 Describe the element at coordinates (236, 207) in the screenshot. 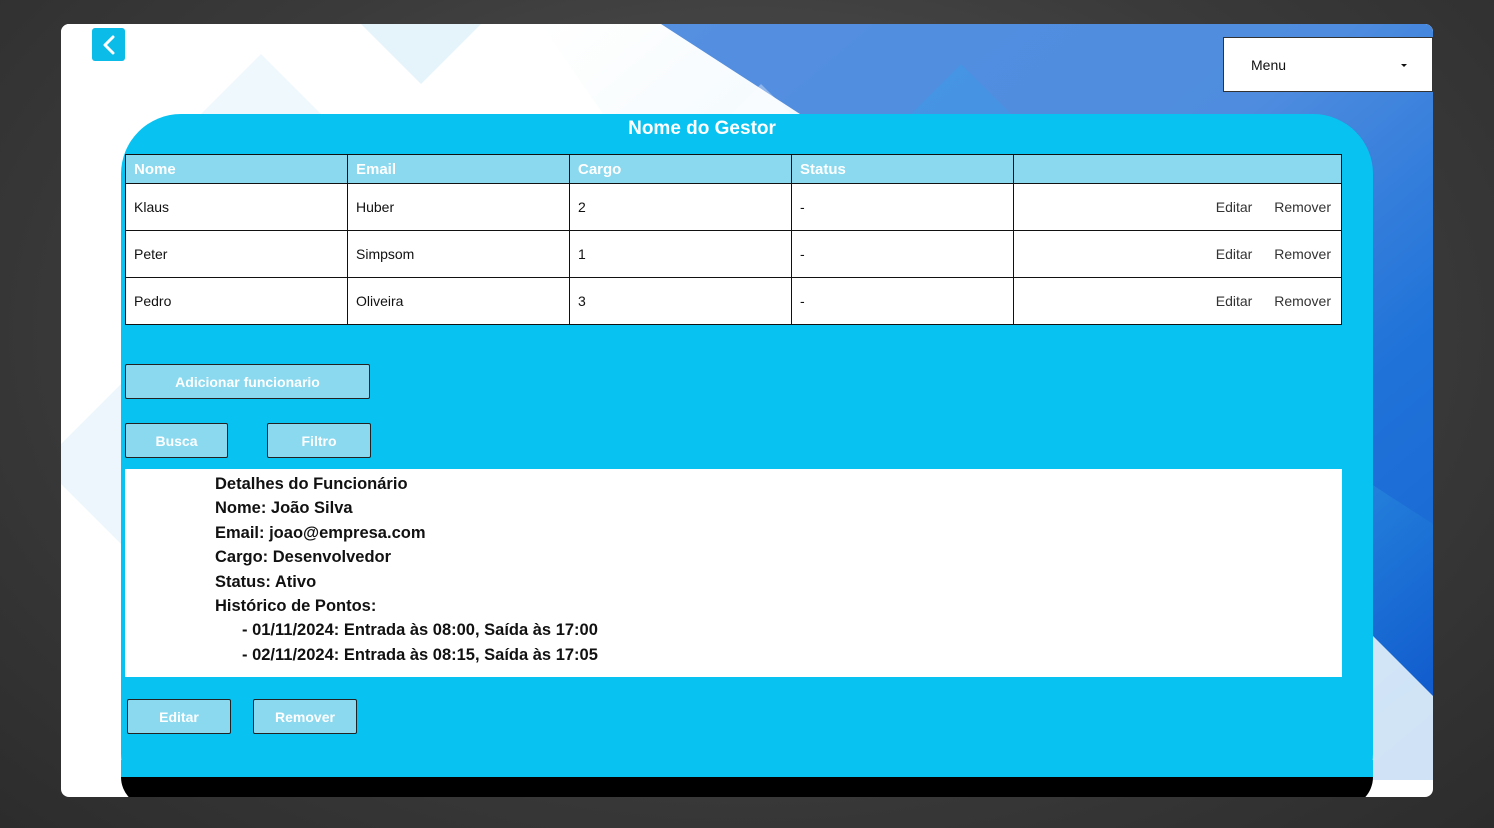

I see `cell-nome: Klaus` at that location.